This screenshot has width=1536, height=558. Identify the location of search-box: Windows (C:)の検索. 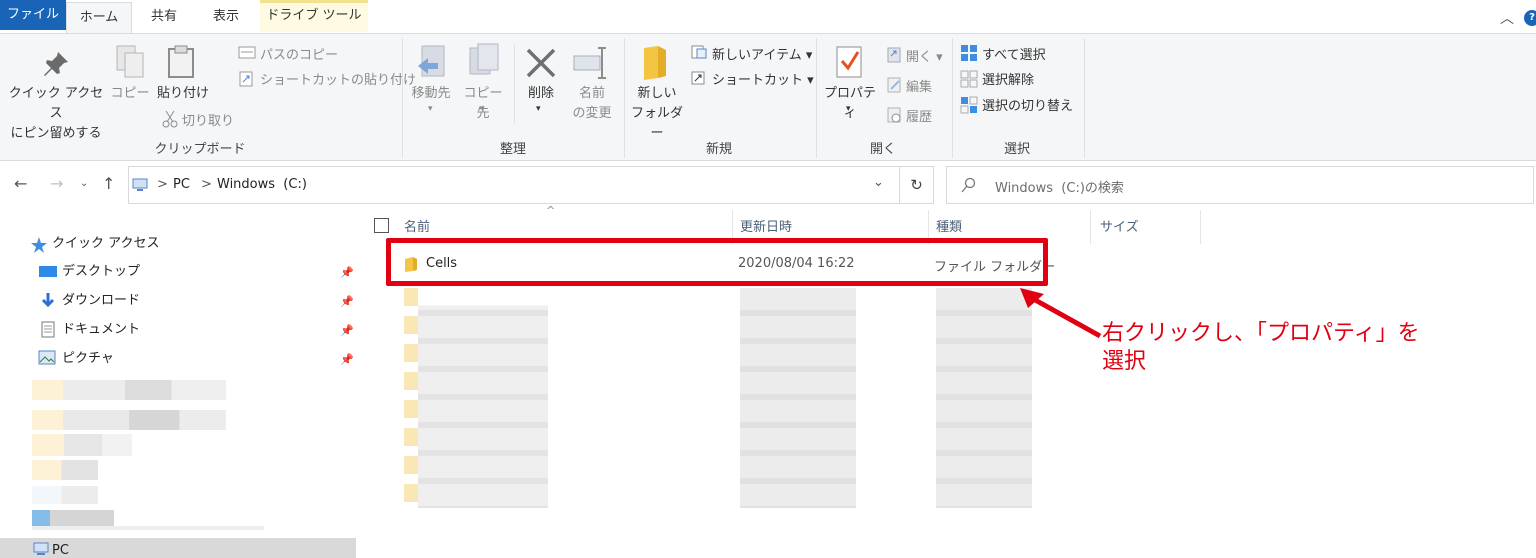
(1240, 185).